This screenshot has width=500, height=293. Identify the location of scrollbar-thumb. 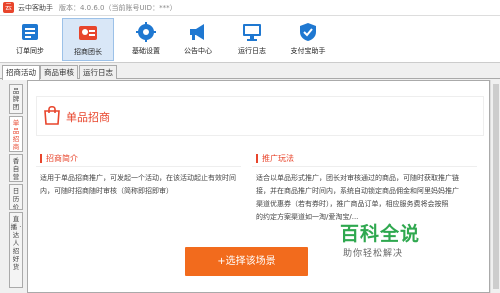
(496, 186).